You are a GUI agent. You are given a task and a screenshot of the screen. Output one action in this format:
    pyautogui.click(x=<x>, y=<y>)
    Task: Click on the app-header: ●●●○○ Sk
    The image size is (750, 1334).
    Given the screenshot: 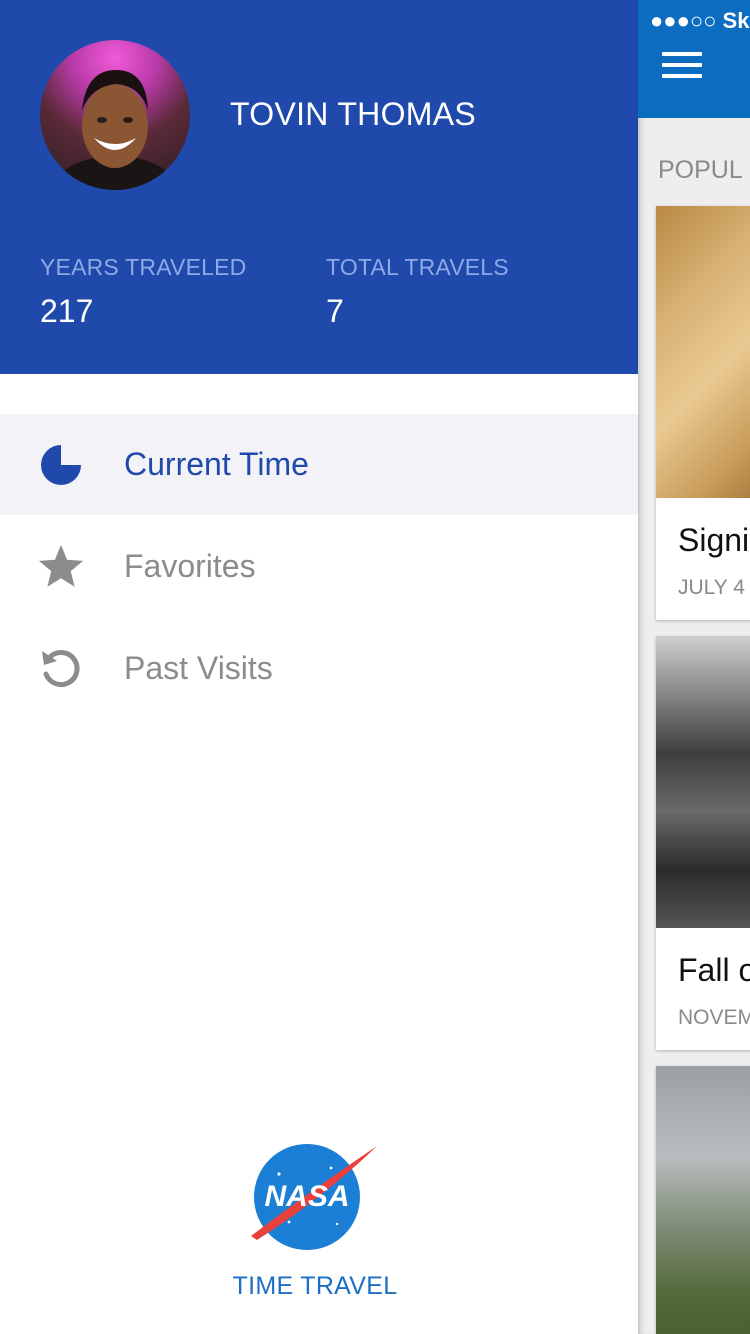 What is the action you would take?
    pyautogui.click(x=694, y=59)
    